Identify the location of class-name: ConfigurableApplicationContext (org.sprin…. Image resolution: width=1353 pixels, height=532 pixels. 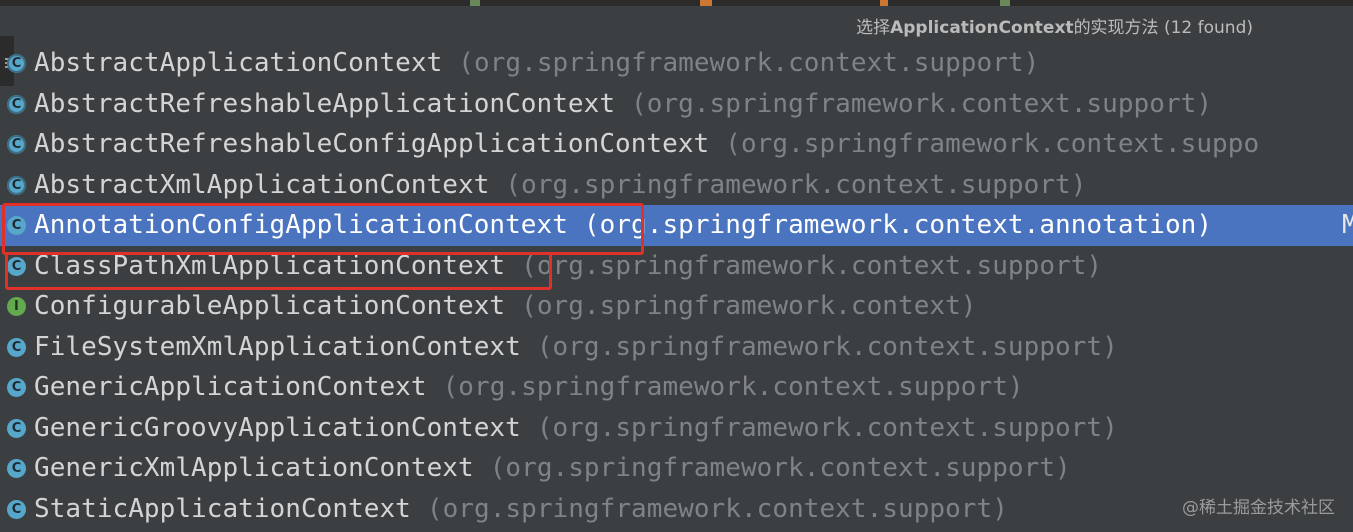
(505, 306).